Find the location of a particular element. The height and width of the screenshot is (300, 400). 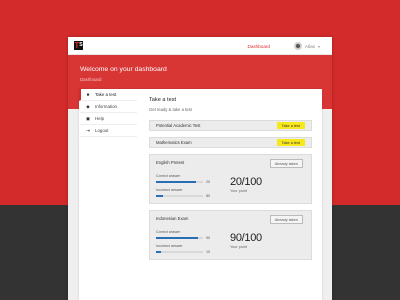

test-name: Mathematics Exam is located at coordinates (174, 142).